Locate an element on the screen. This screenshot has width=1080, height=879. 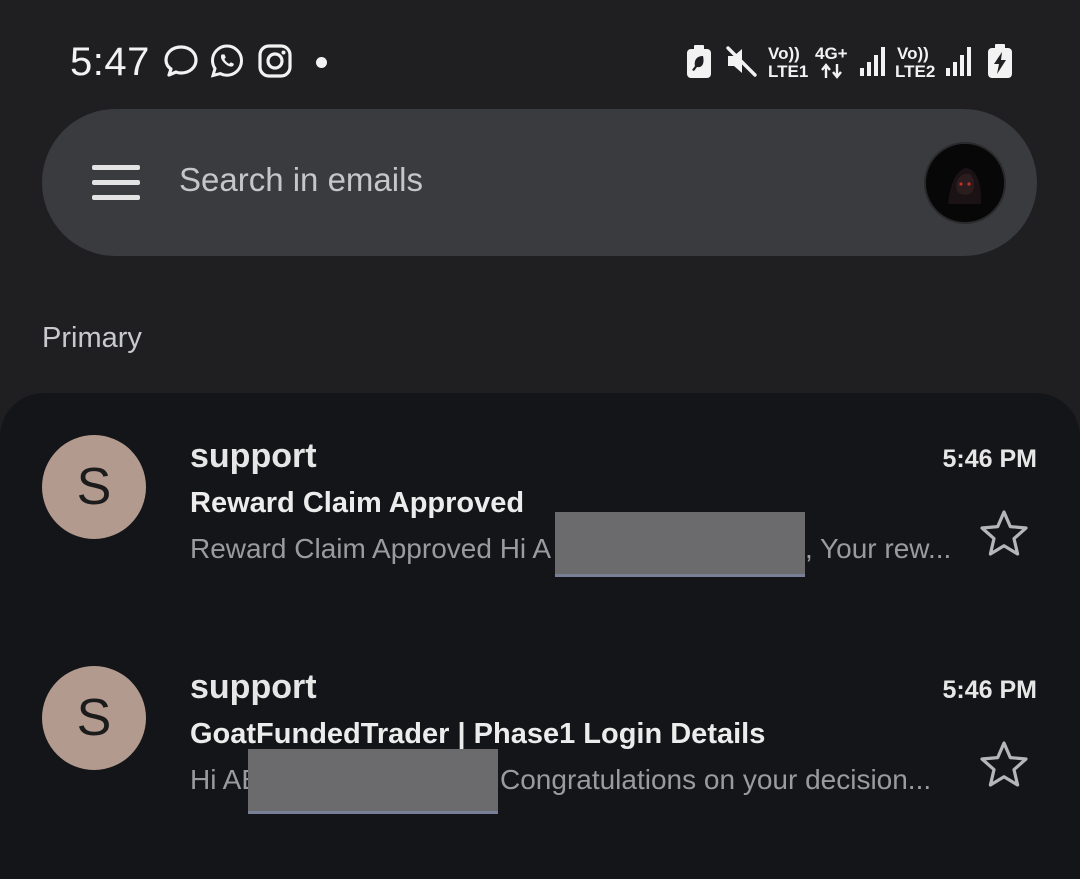
mute-icon is located at coordinates (741, 61).